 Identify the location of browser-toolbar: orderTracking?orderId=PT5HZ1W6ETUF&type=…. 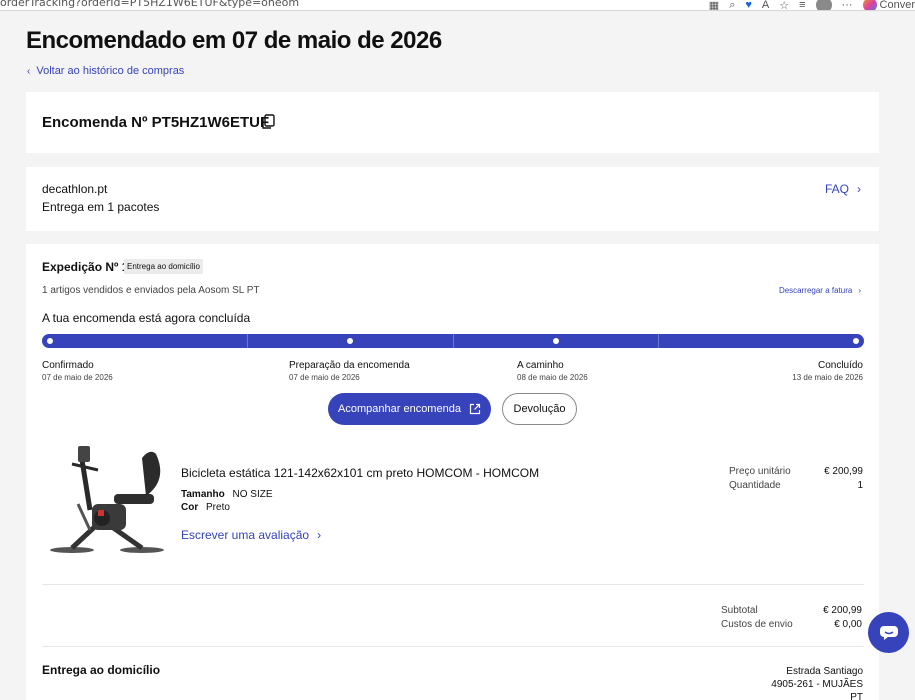
(457, 5).